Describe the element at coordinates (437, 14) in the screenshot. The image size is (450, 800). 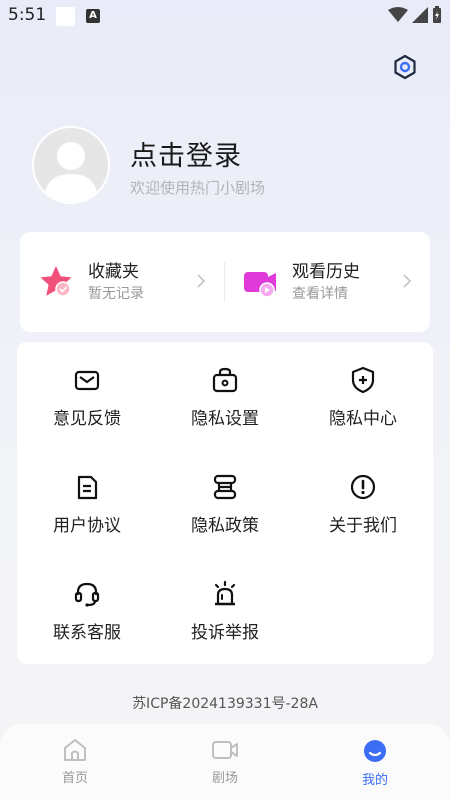
I see `battery-icon` at that location.